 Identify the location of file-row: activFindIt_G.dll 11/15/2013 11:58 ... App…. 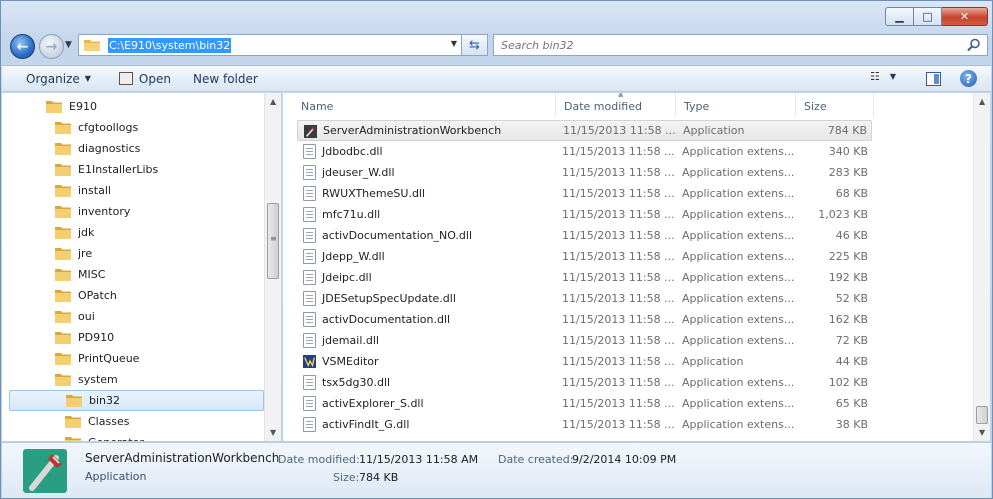
(584, 424).